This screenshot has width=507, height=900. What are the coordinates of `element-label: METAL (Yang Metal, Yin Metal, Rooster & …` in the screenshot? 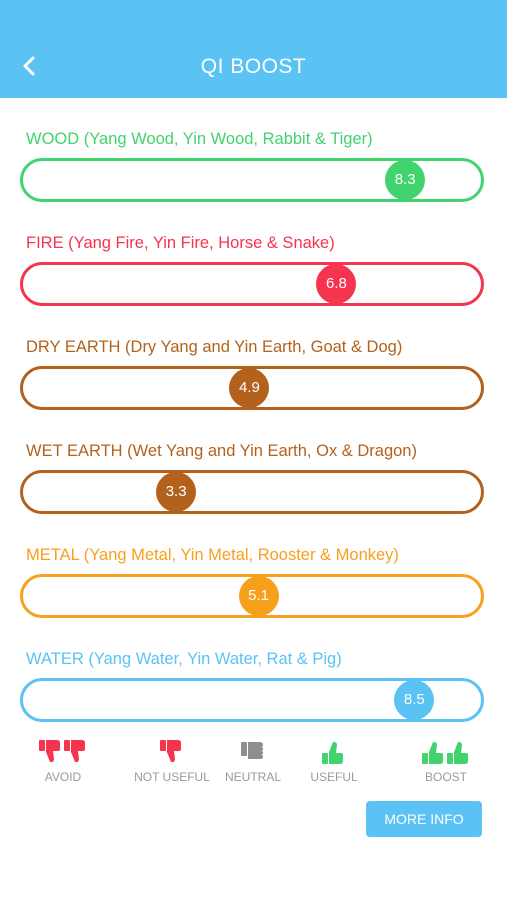 It's located at (212, 555).